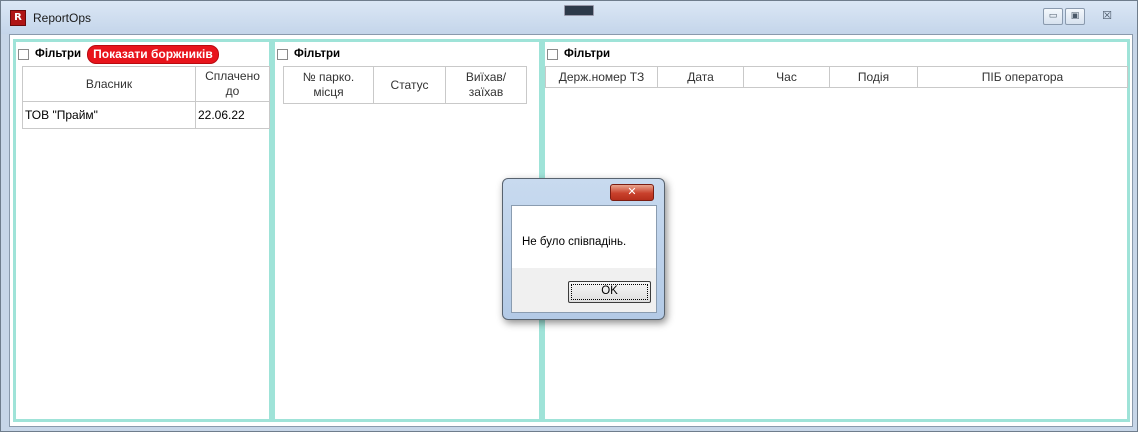 The height and width of the screenshot is (432, 1138). I want to click on title-bar: R ReportOps ▭ ▣ ☒, so click(569, 17).